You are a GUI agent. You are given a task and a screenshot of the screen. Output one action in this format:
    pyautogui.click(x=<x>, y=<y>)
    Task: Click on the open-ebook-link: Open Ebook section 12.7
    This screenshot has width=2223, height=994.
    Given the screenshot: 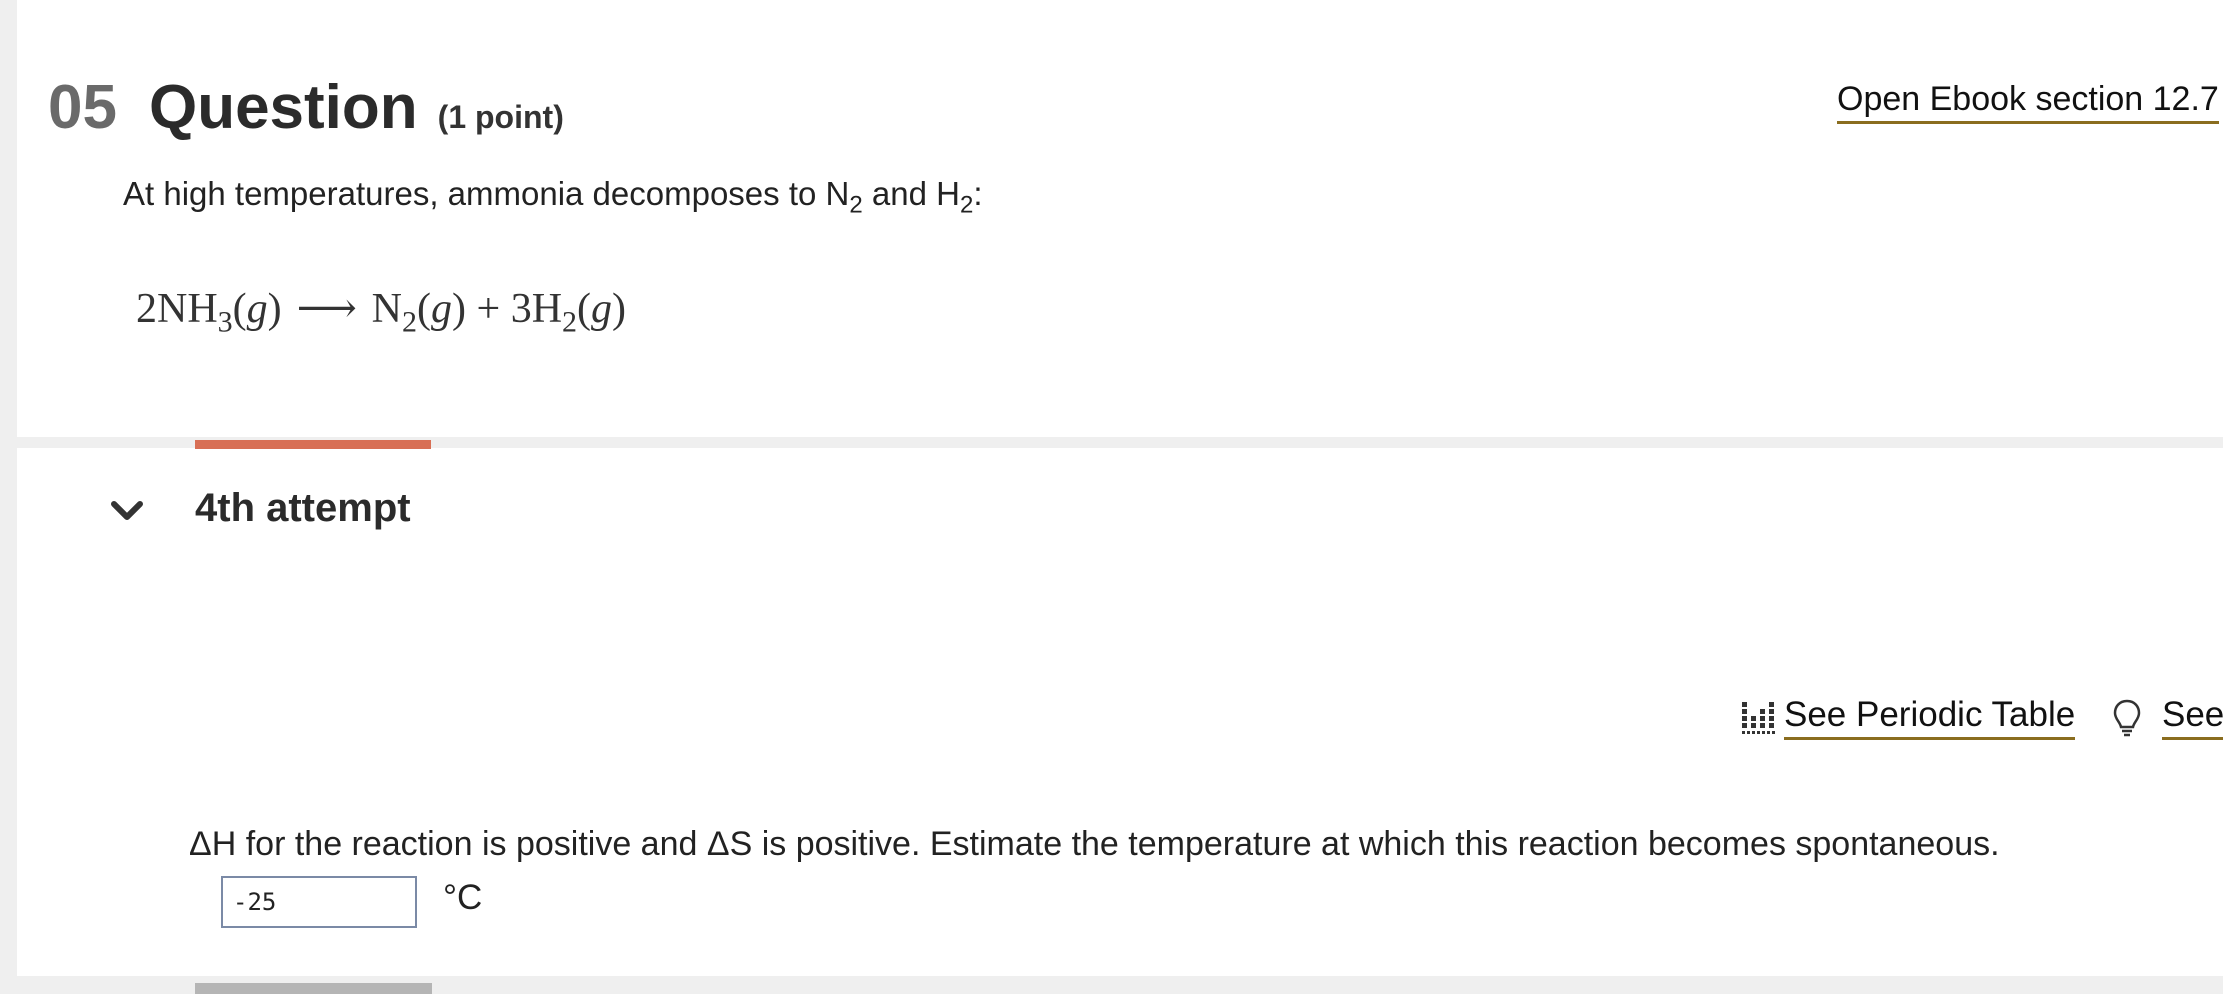 What is the action you would take?
    pyautogui.click(x=2028, y=102)
    